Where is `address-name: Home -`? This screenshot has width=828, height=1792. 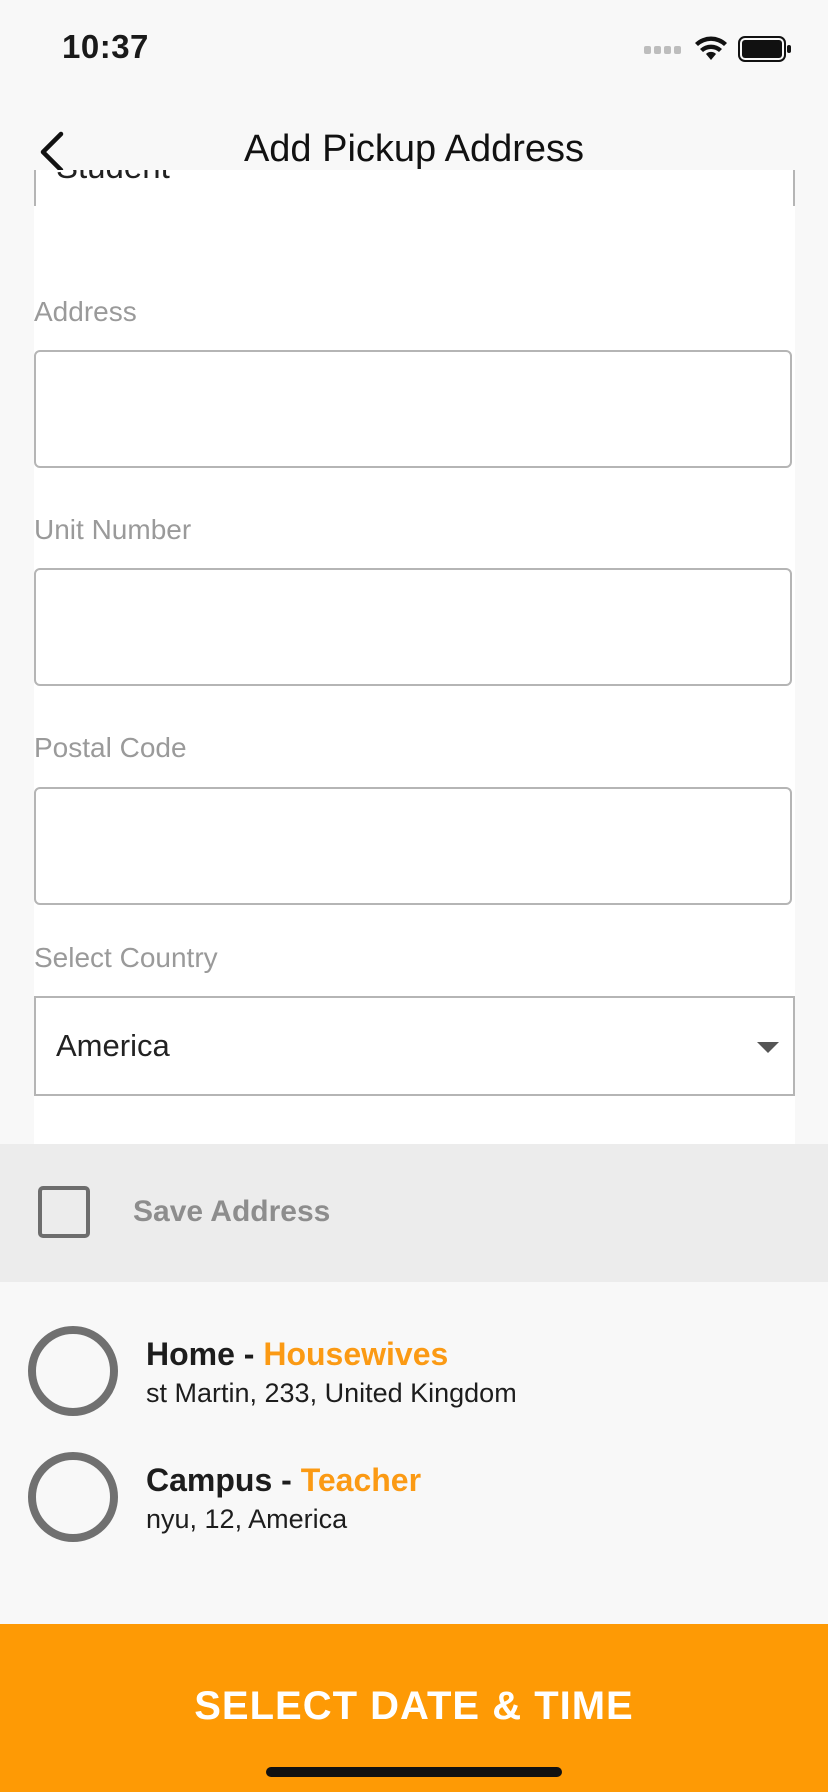
address-name: Home - is located at coordinates (205, 1354).